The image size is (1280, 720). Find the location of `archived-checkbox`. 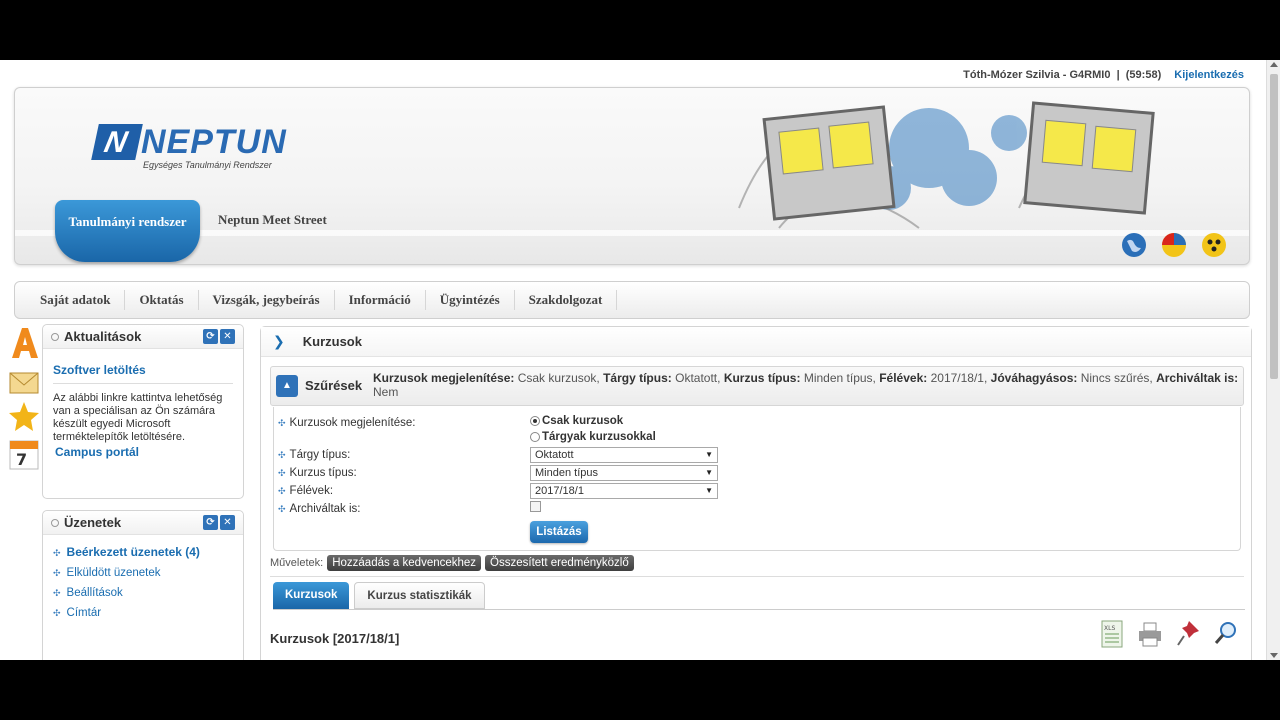

archived-checkbox is located at coordinates (535, 506).